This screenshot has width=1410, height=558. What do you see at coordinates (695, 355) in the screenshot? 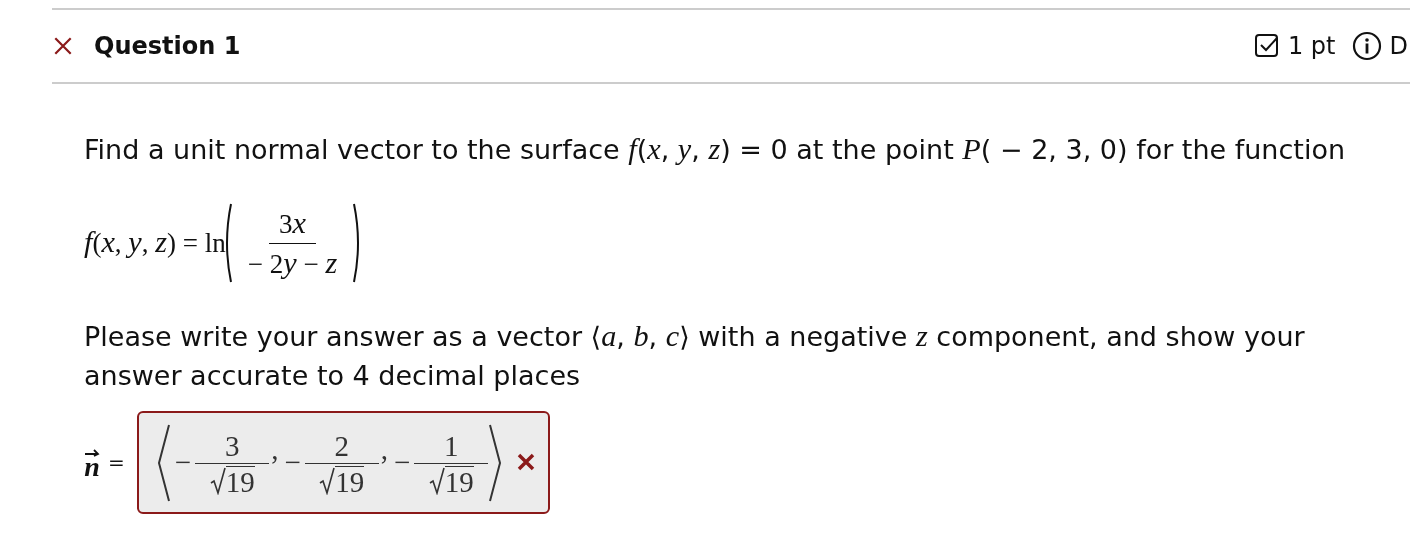
I see `instructions-text: Please write your answer as a vector ⟨a, b, c⟩ with a negative z component, and show your answer accurate to 4 decimal places` at bounding box center [695, 355].